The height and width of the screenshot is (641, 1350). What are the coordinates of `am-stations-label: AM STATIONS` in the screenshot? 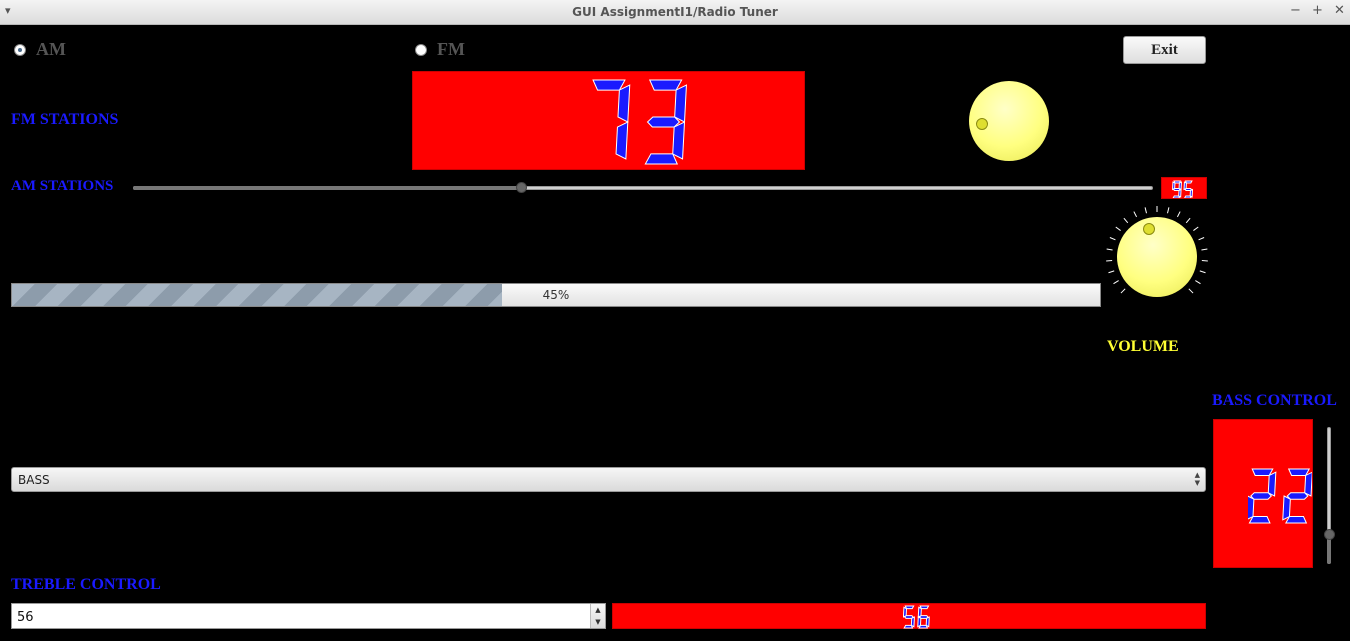 It's located at (62, 186).